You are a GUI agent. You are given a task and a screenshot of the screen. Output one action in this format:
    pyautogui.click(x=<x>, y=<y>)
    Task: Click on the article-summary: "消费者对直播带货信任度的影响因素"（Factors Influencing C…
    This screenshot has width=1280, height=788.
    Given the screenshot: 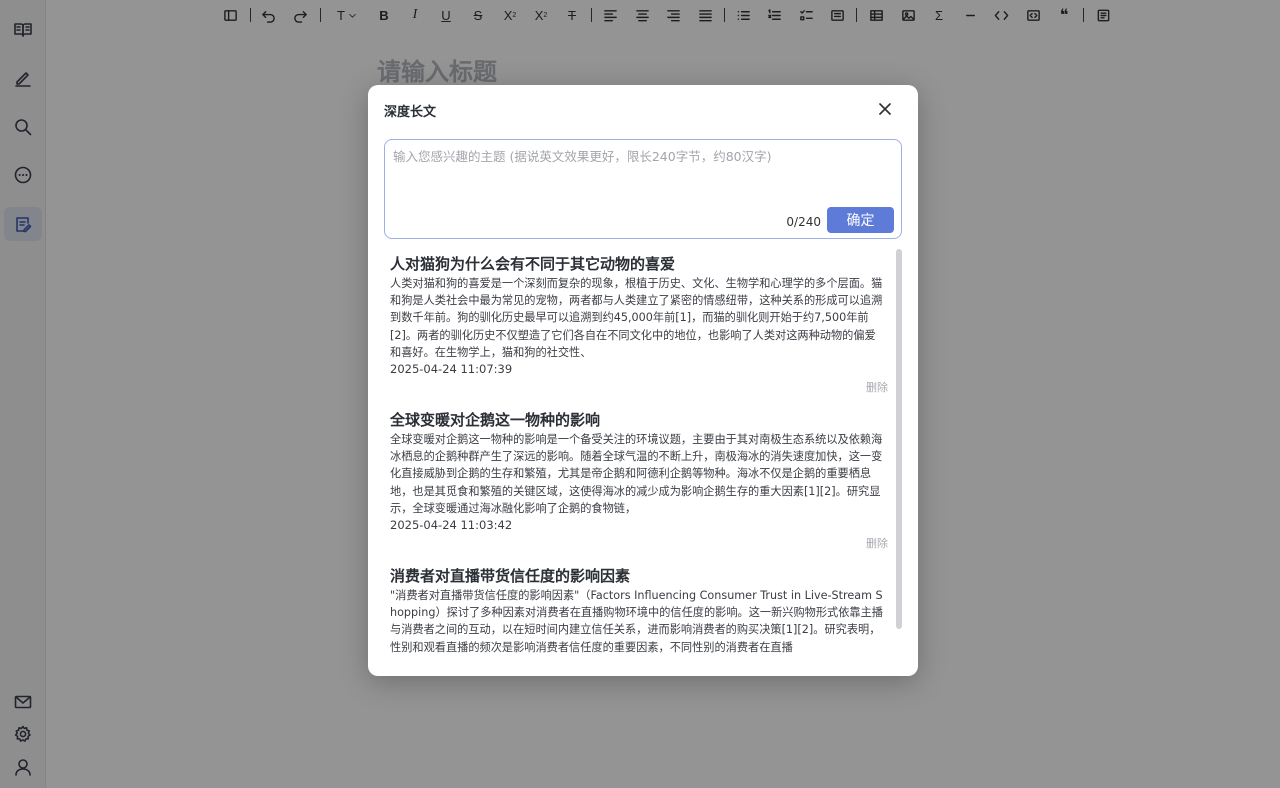 What is the action you would take?
    pyautogui.click(x=636, y=621)
    